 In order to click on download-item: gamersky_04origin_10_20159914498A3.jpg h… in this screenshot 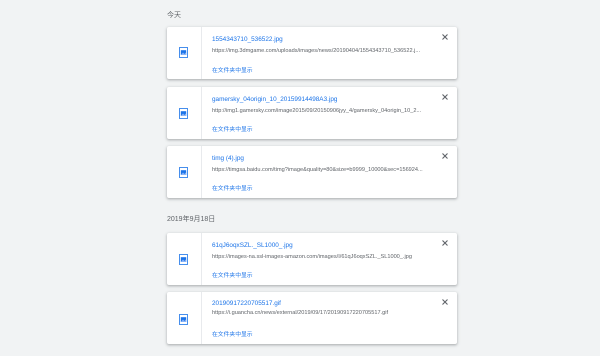, I will do `click(312, 113)`.